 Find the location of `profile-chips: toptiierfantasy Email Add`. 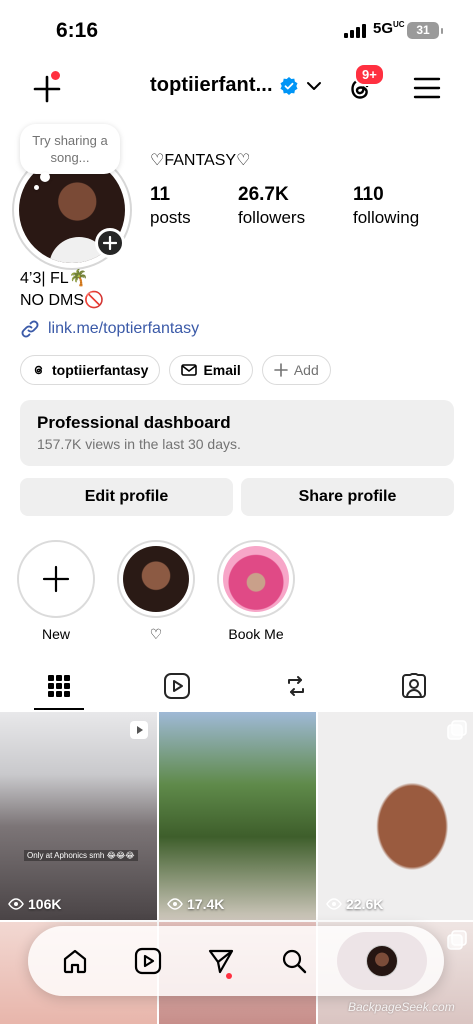

profile-chips: toptiierfantasy Email Add is located at coordinates (175, 370).